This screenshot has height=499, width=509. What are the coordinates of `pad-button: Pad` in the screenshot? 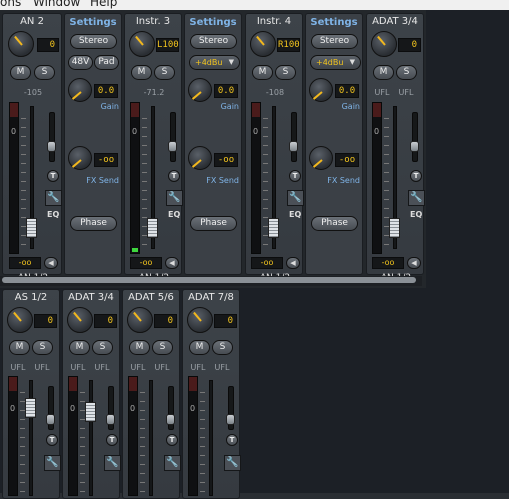 It's located at (106, 62).